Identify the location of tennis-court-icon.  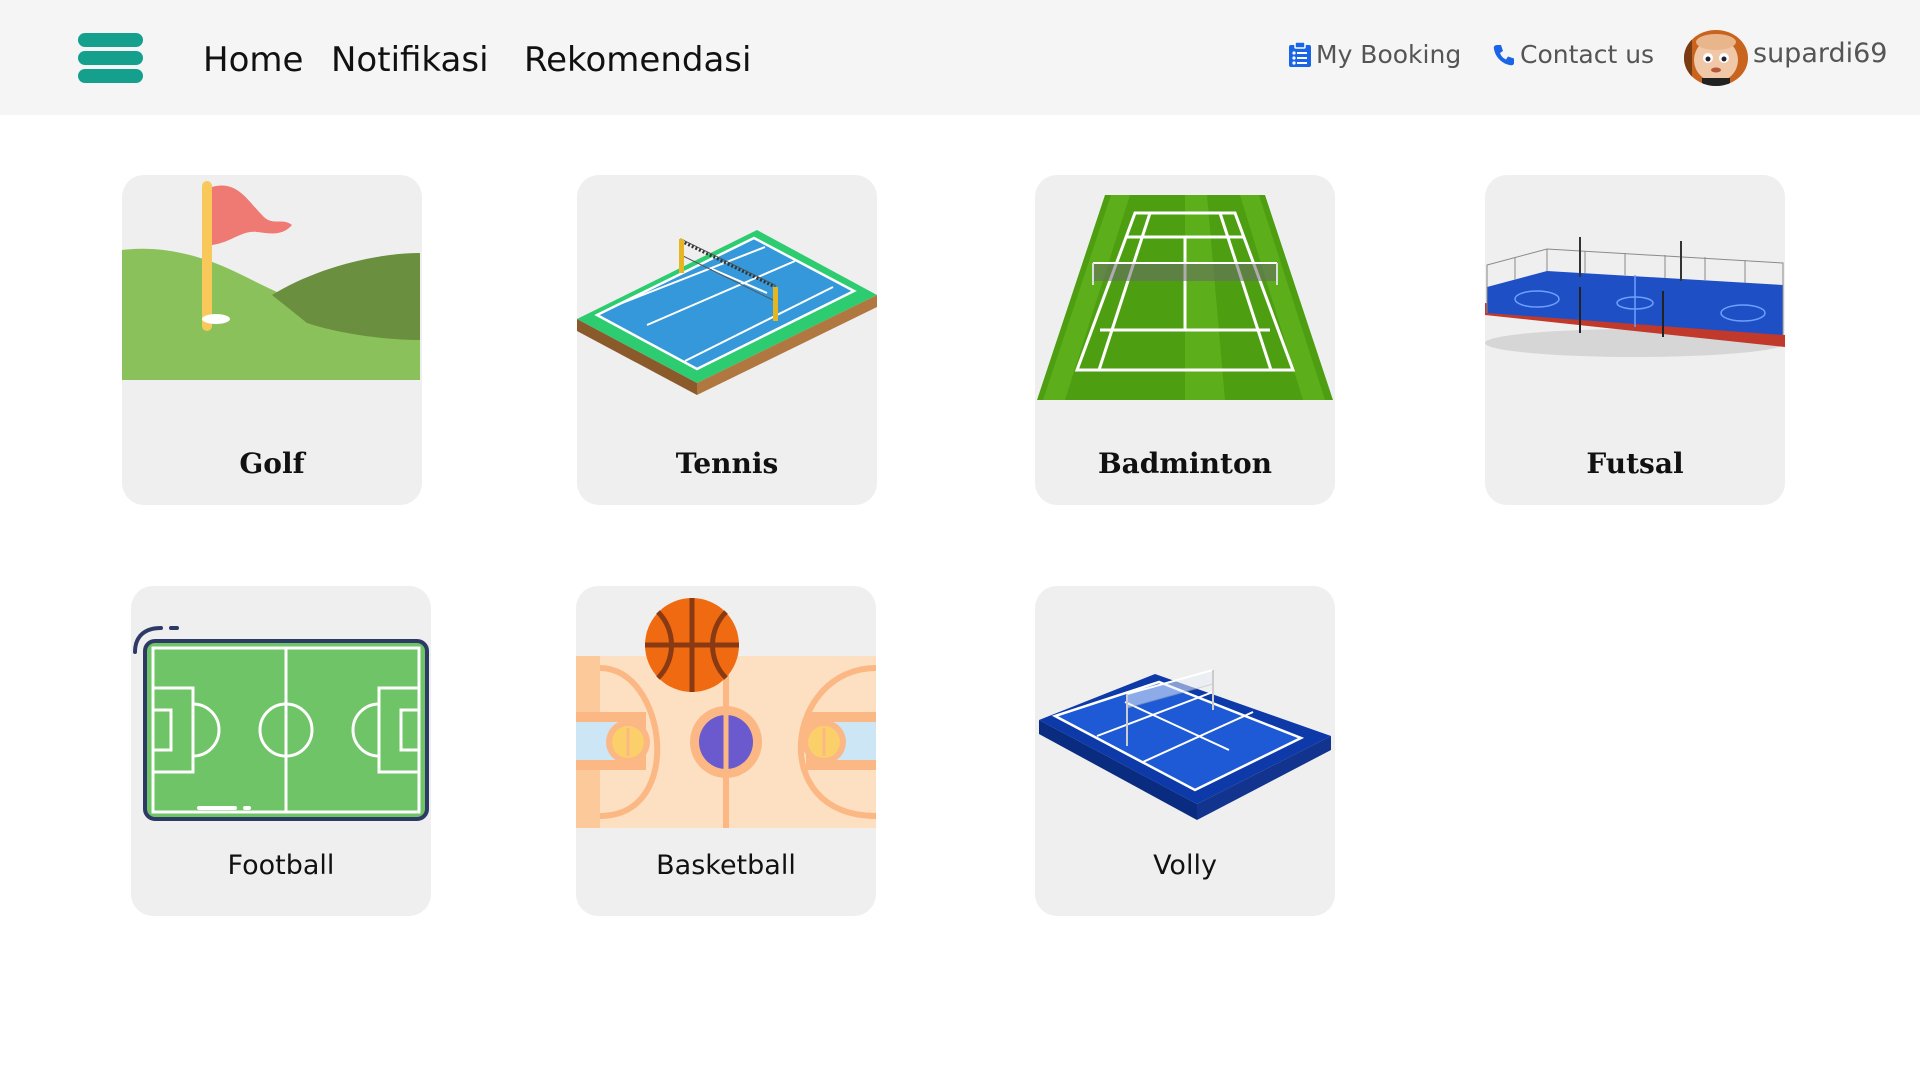
(727, 297).